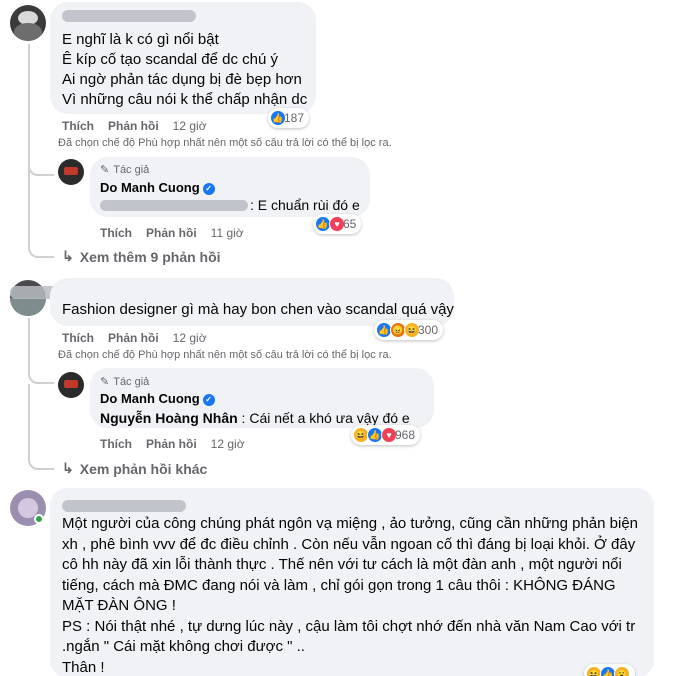  I want to click on reaction-count: 300, so click(428, 330).